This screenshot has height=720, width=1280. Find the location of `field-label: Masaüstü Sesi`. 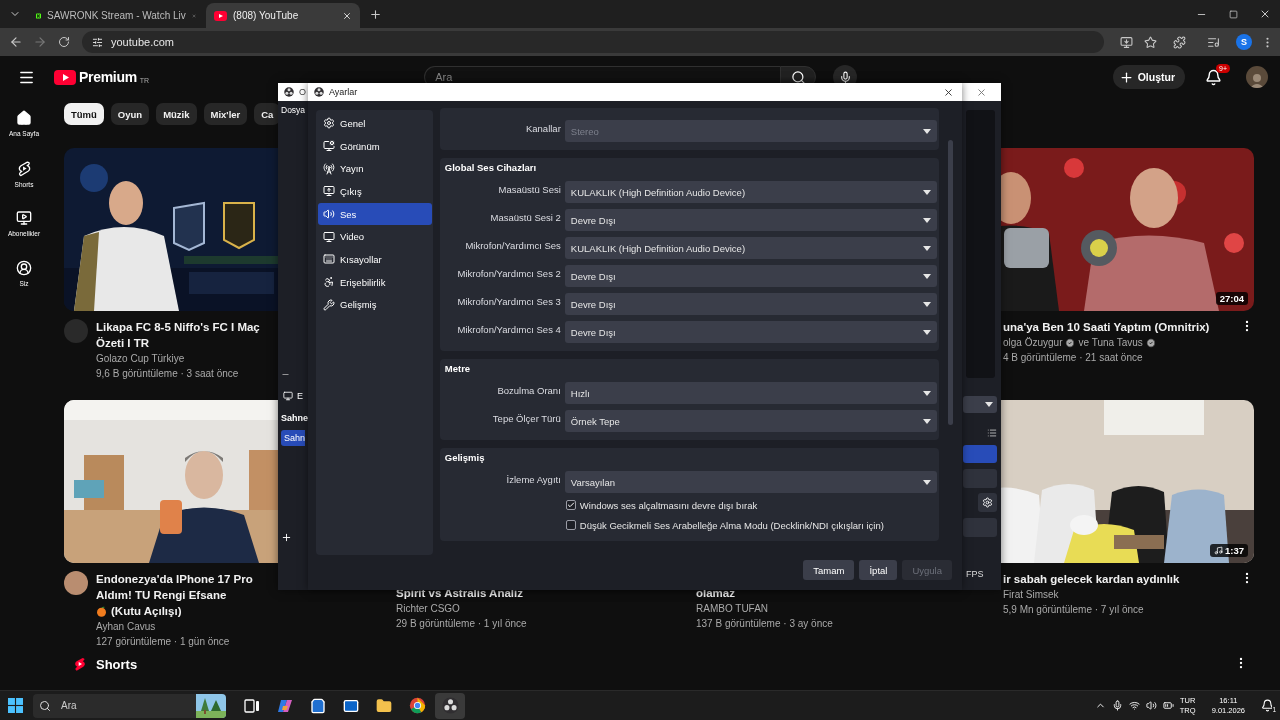

field-label: Masaüstü Sesi is located at coordinates (529, 190).